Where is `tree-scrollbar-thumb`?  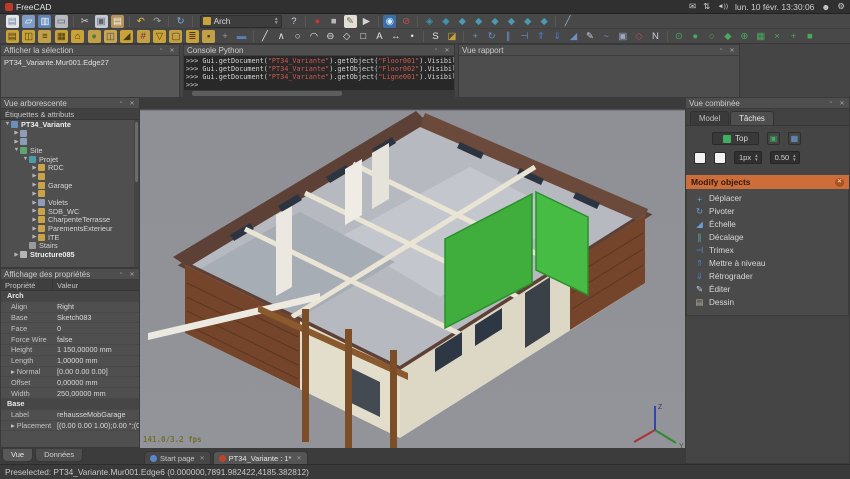
tree-scrollbar-thumb is located at coordinates (136, 152).